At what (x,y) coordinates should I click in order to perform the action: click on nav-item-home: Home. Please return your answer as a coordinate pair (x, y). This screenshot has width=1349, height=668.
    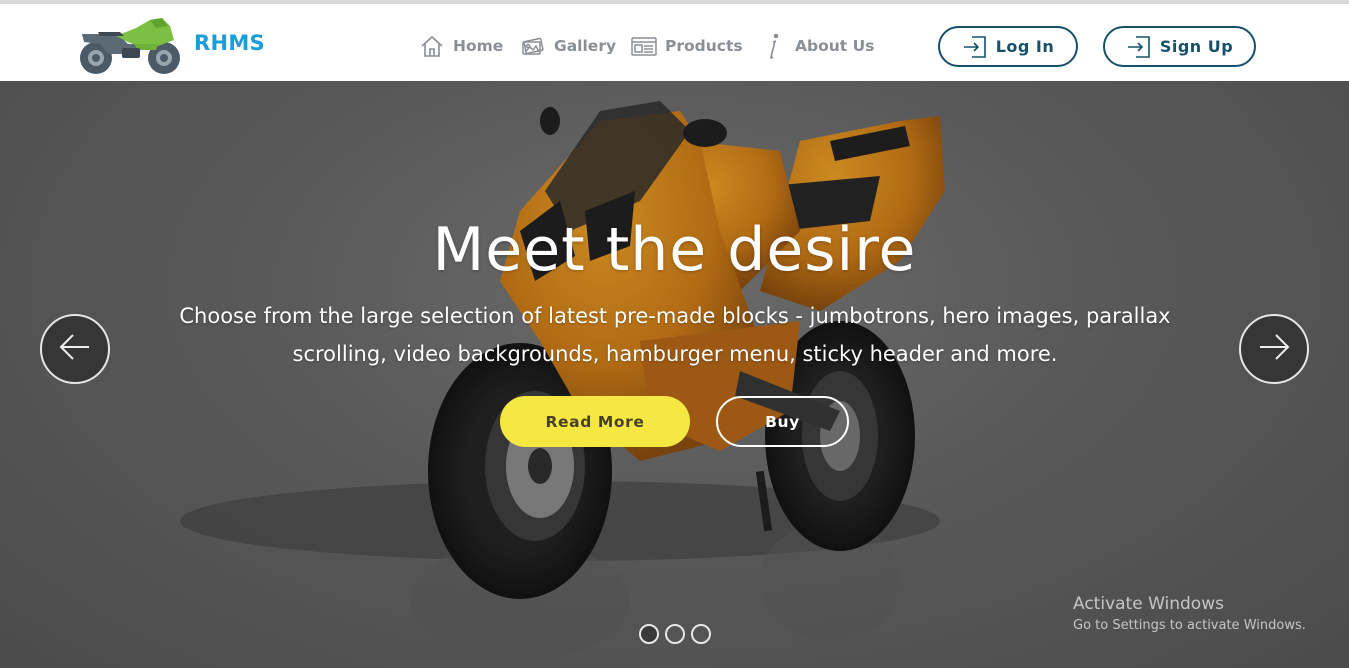
    Looking at the image, I should click on (460, 46).